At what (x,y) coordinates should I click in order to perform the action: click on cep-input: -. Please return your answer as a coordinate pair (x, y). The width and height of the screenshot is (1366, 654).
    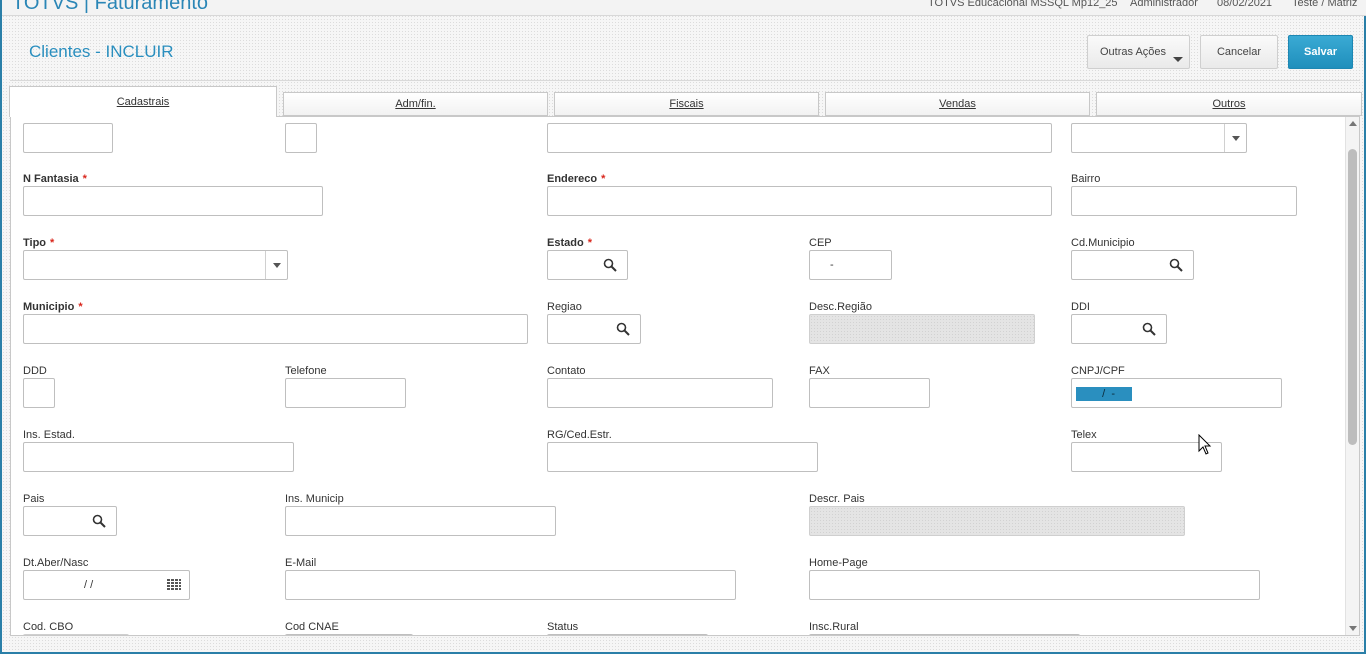
    Looking at the image, I should click on (850, 265).